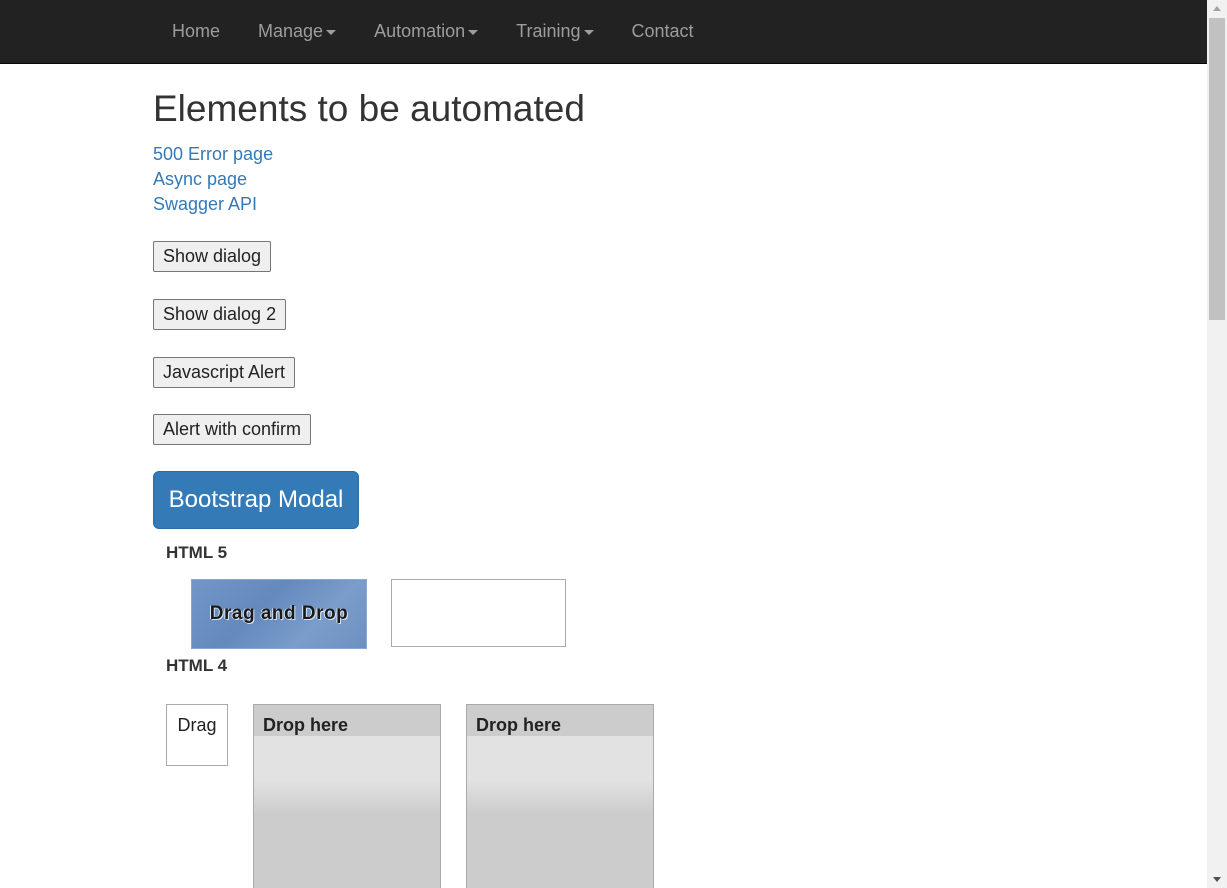  What do you see at coordinates (197, 735) in the screenshot?
I see `html4-drag-item: Drag` at bounding box center [197, 735].